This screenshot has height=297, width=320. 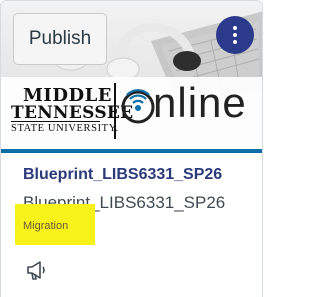 I want to click on course-term: Migration, so click(x=46, y=226).